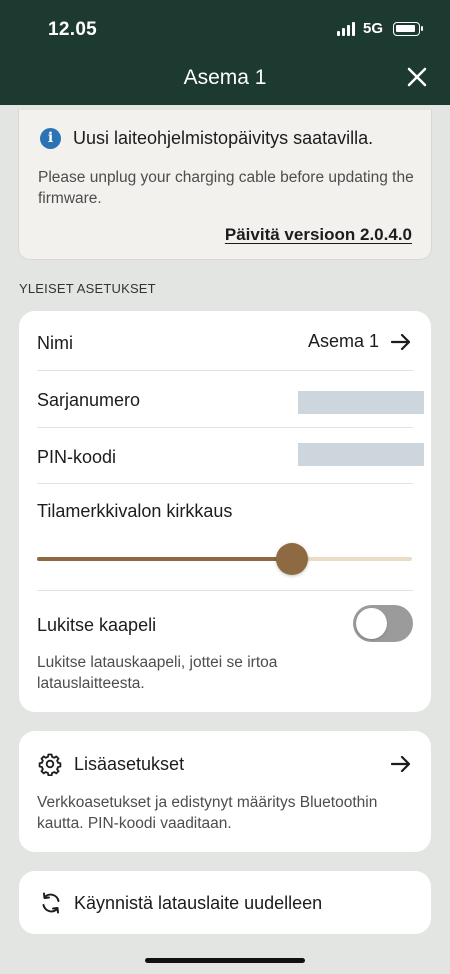 The height and width of the screenshot is (974, 450). I want to click on page-title: Asema 1, so click(225, 77).